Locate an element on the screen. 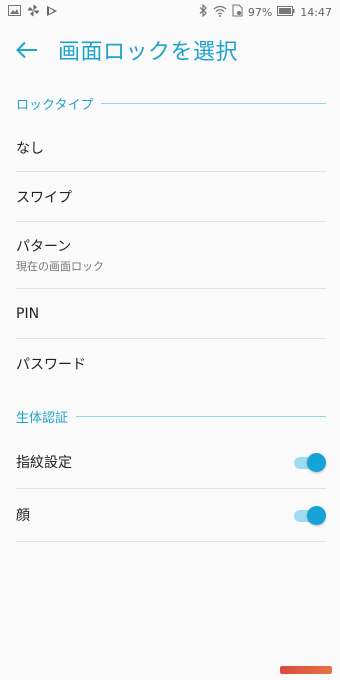 Image resolution: width=340 pixels, height=680 pixels. section-header-biometrics: 生体認証 is located at coordinates (171, 416).